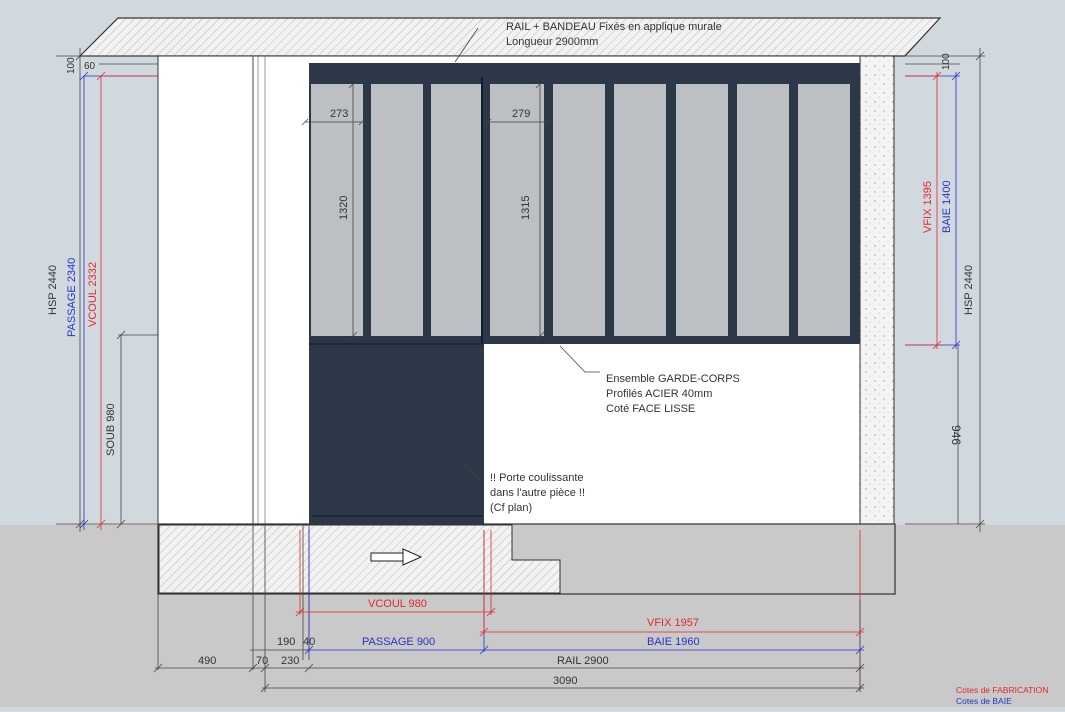 This screenshot has height=712, width=1065. Describe the element at coordinates (286, 642) in the screenshot. I see `dim-190: 190` at that location.